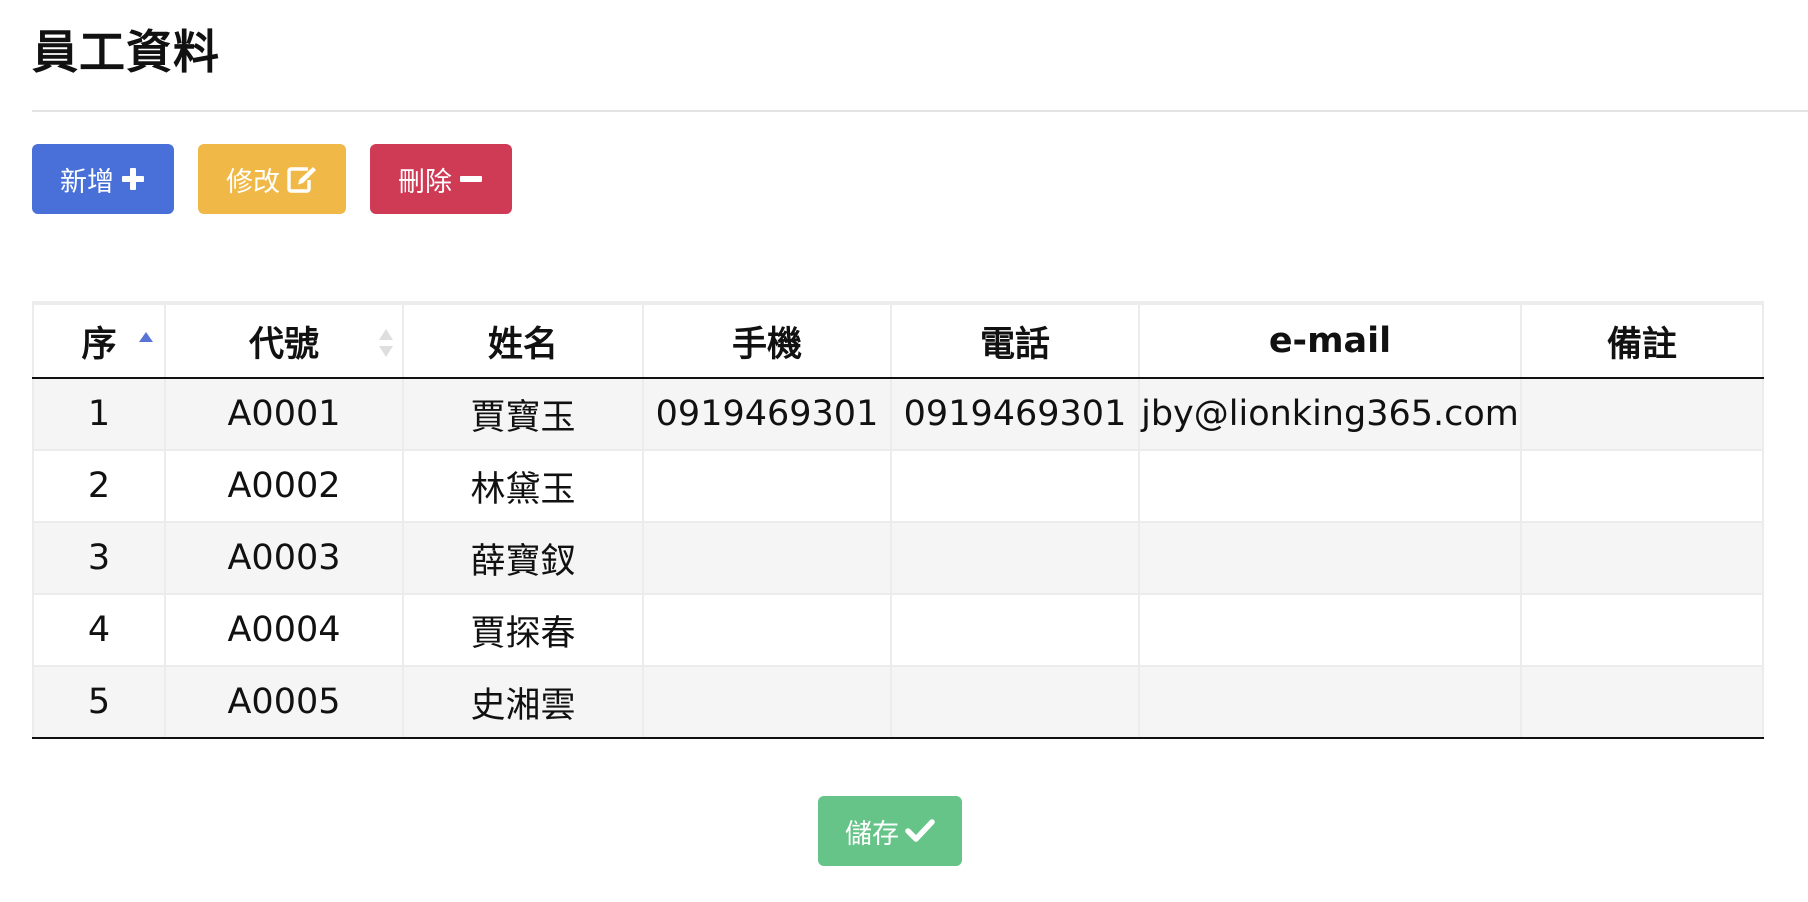 This screenshot has width=1808, height=902. I want to click on column-header-label: 備註, so click(1641, 344).